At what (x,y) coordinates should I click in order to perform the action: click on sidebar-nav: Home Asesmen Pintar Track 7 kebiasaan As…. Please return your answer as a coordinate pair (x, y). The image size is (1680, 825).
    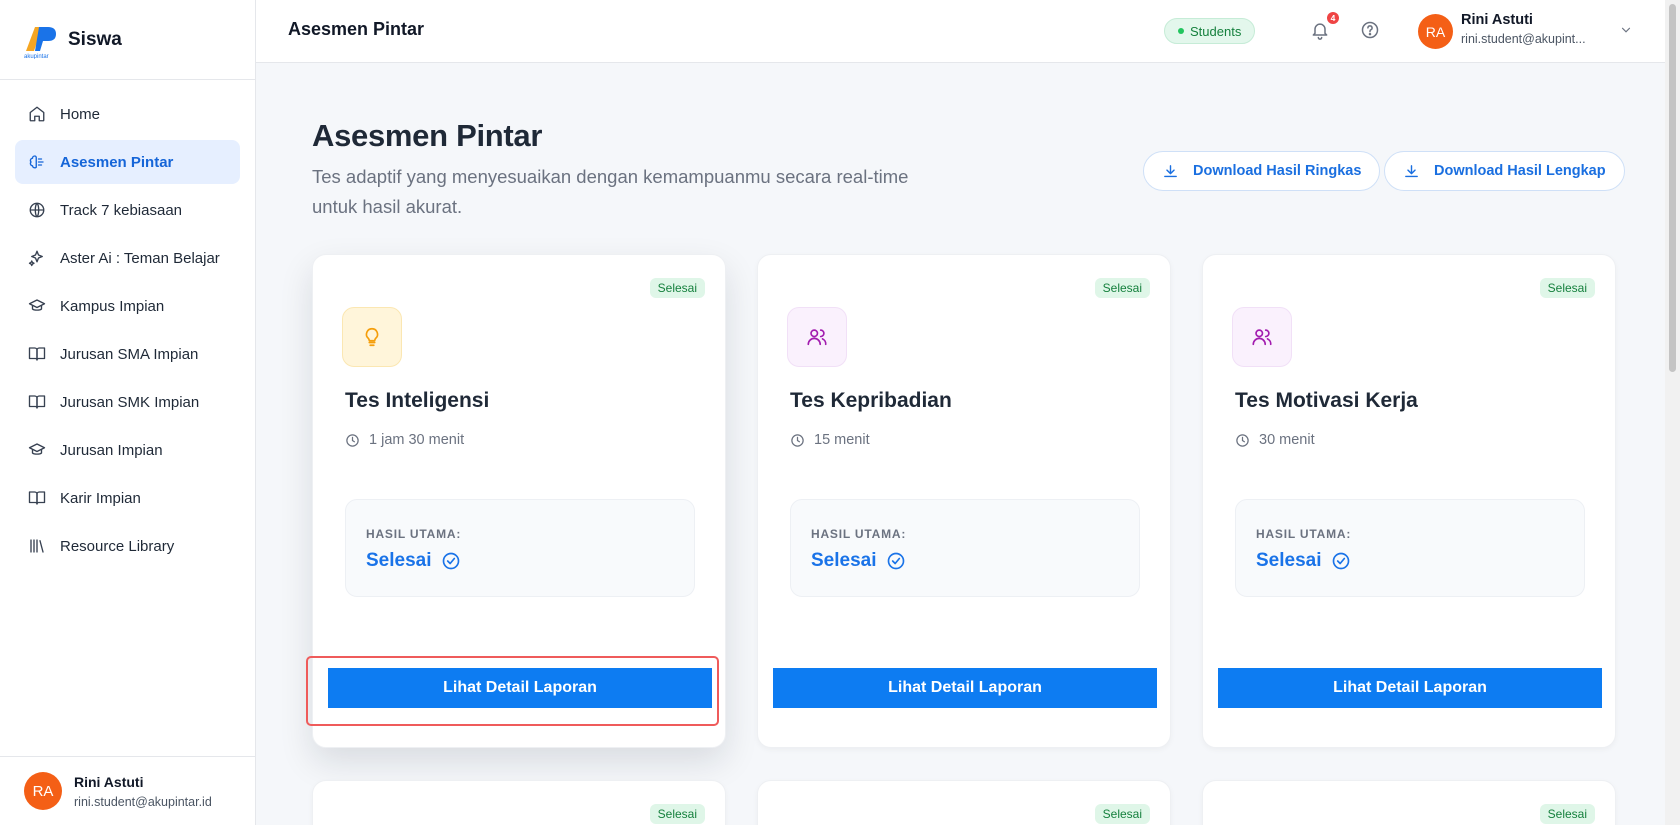
    Looking at the image, I should click on (127, 332).